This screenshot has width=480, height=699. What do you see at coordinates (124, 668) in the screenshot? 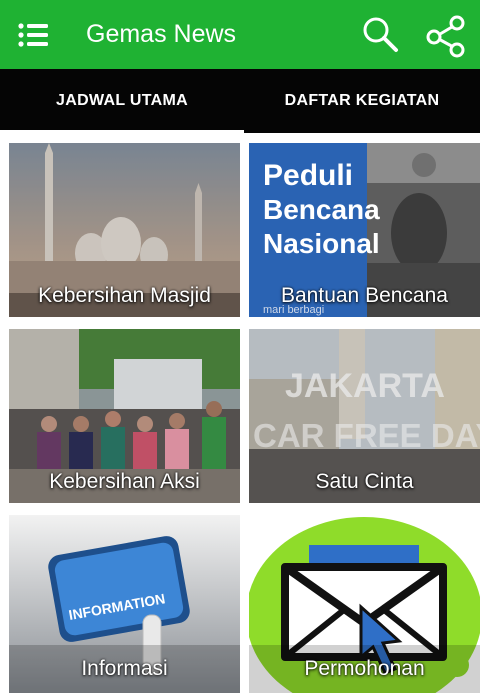
I see `card-label: Informasi` at bounding box center [124, 668].